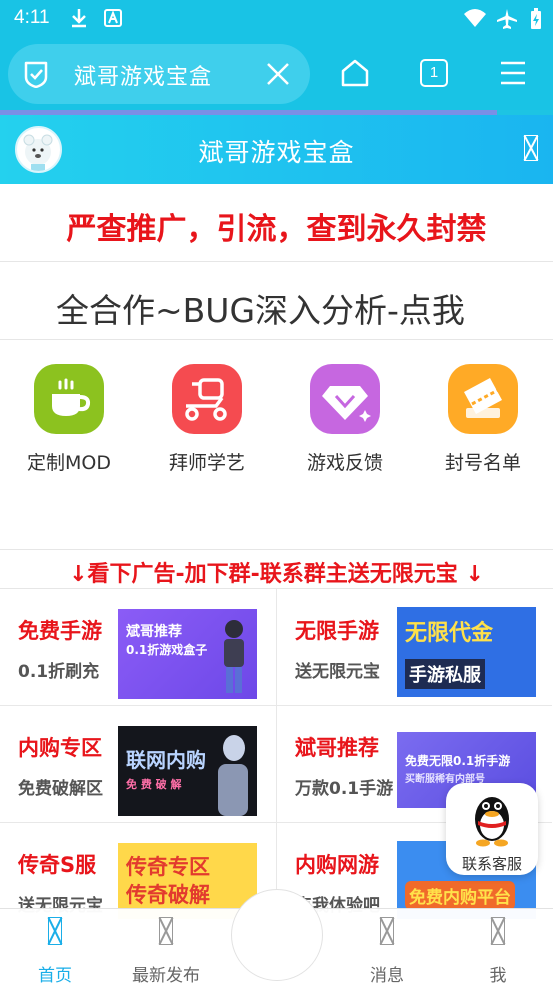  I want to click on nav-item-messages: 消息, so click(387, 950).